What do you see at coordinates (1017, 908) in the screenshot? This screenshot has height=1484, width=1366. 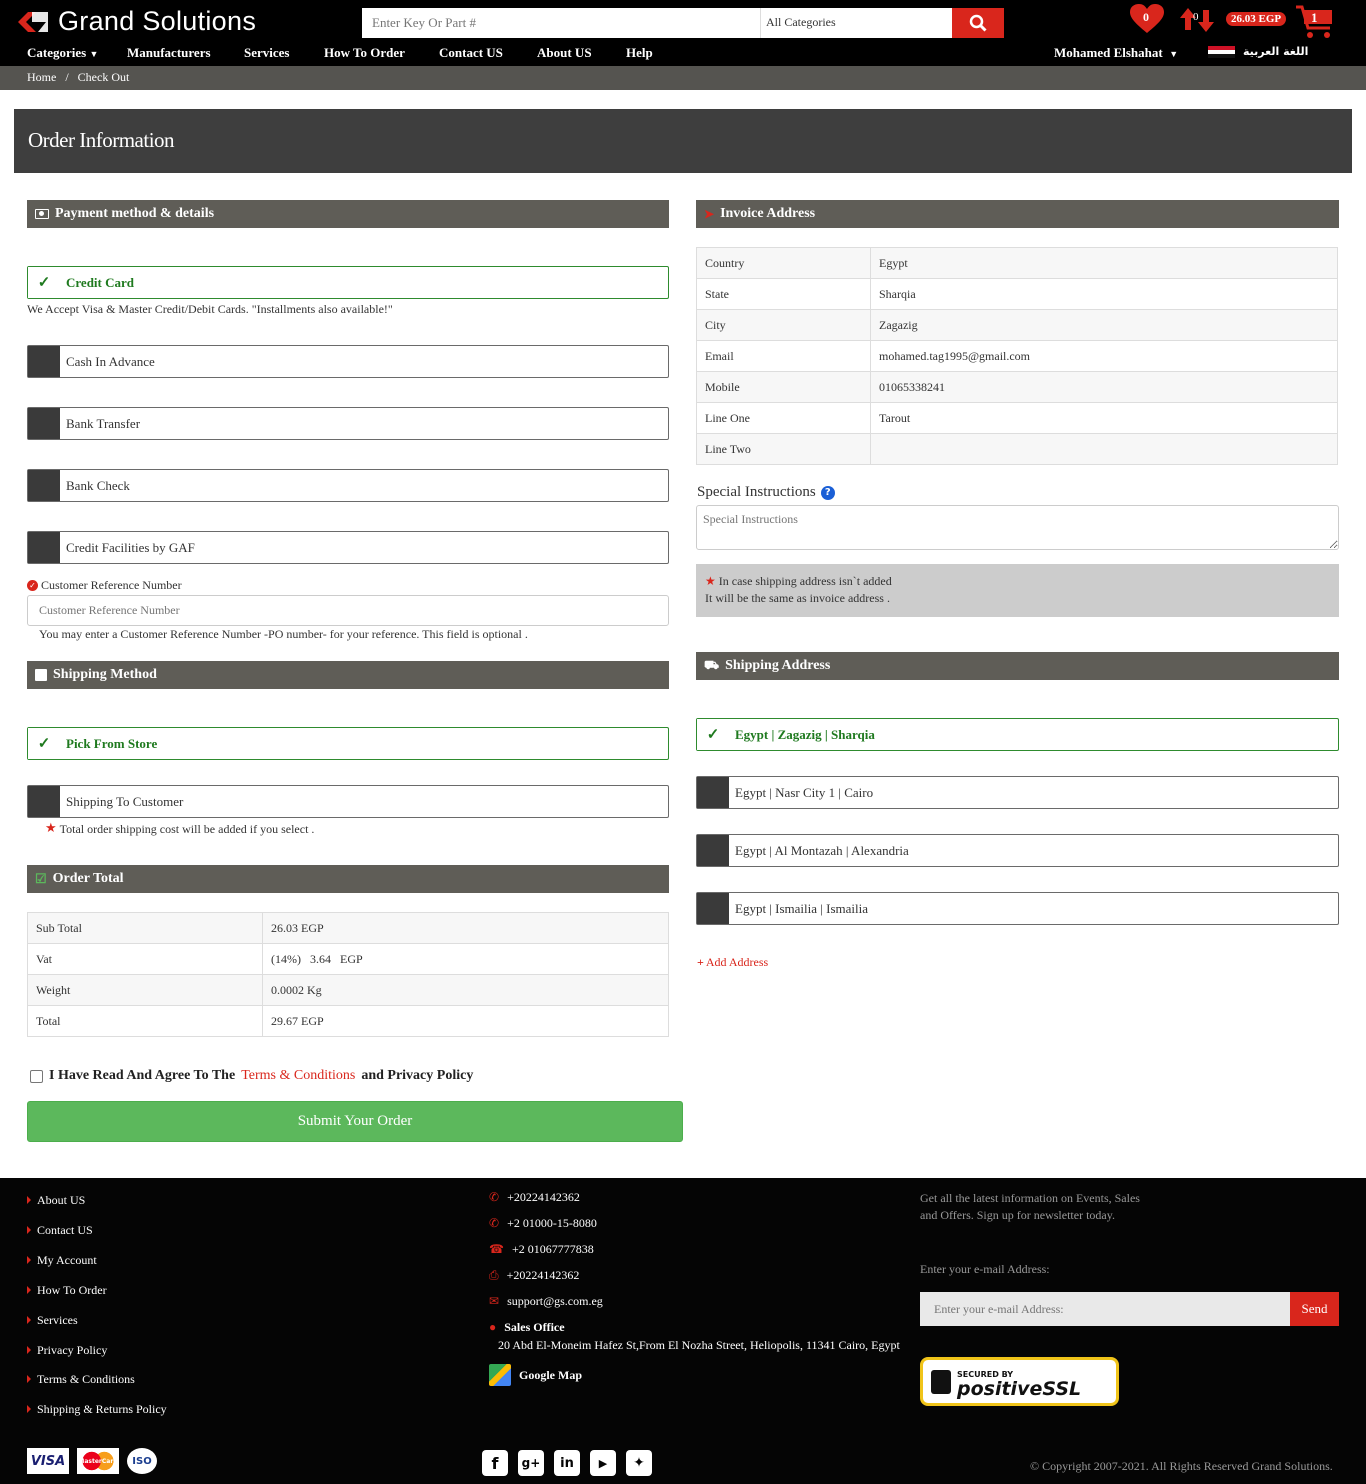 I see `shipping-address-option: Egypt | Ismailia | Ismailia` at bounding box center [1017, 908].